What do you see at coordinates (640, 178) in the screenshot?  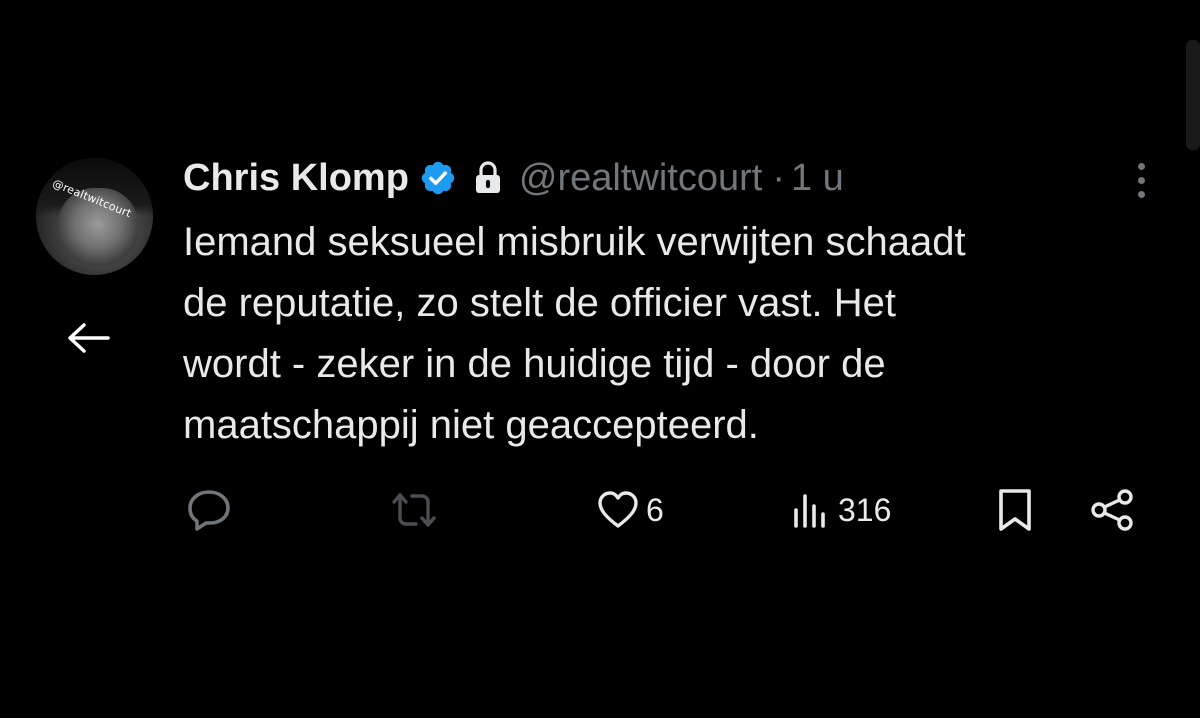 I see `author-handle: @realtwitcourt` at bounding box center [640, 178].